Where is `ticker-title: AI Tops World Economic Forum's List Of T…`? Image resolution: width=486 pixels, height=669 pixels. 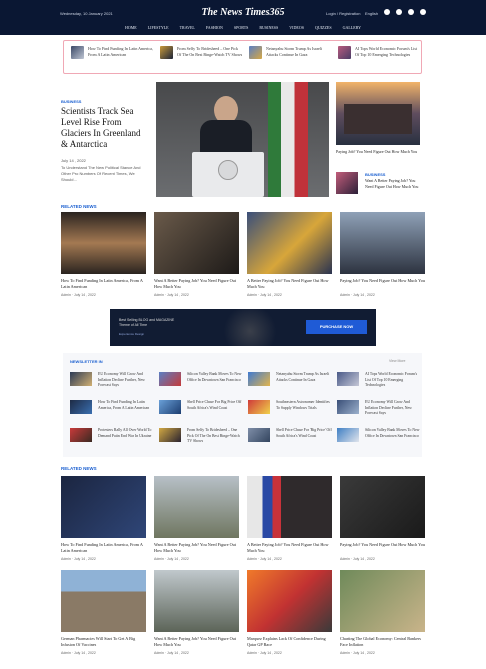
ticker-title: AI Tops World Economic Forum's List Of T… is located at coordinates (386, 51).